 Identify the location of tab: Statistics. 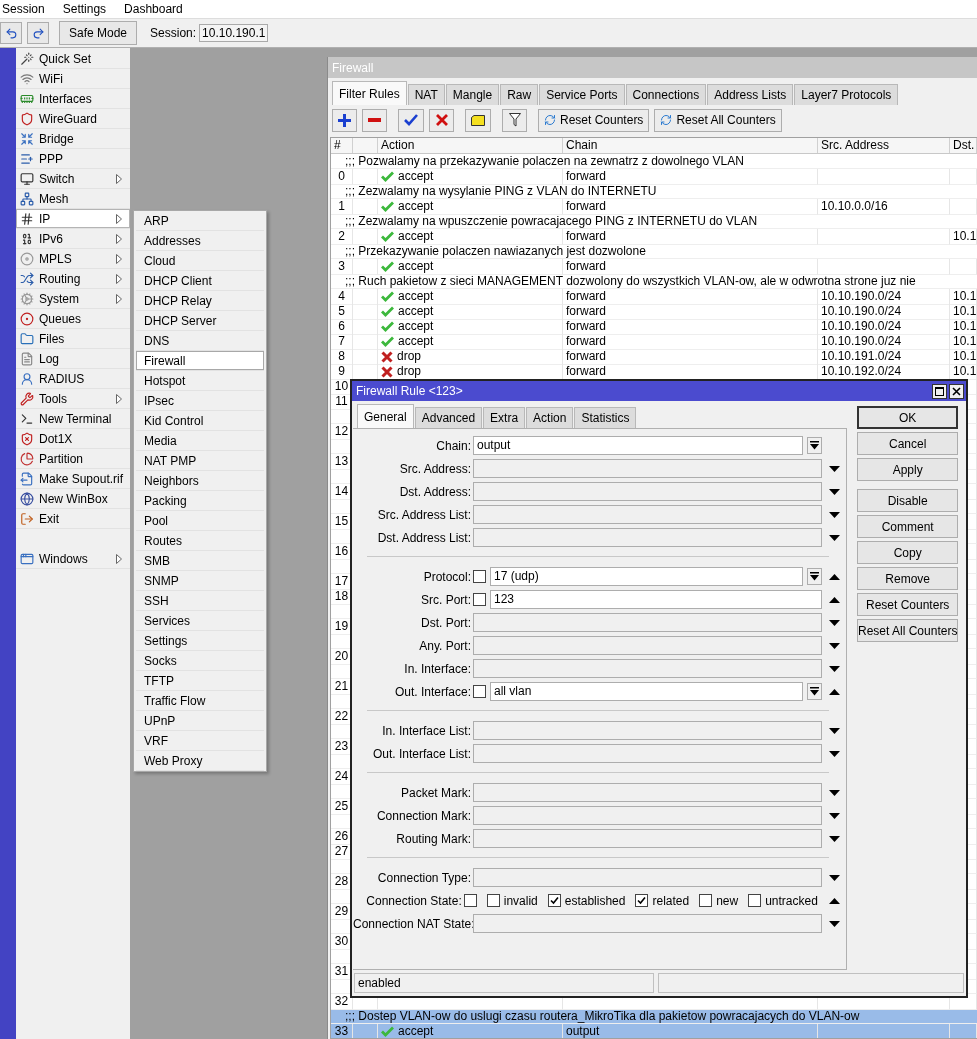
(605, 417).